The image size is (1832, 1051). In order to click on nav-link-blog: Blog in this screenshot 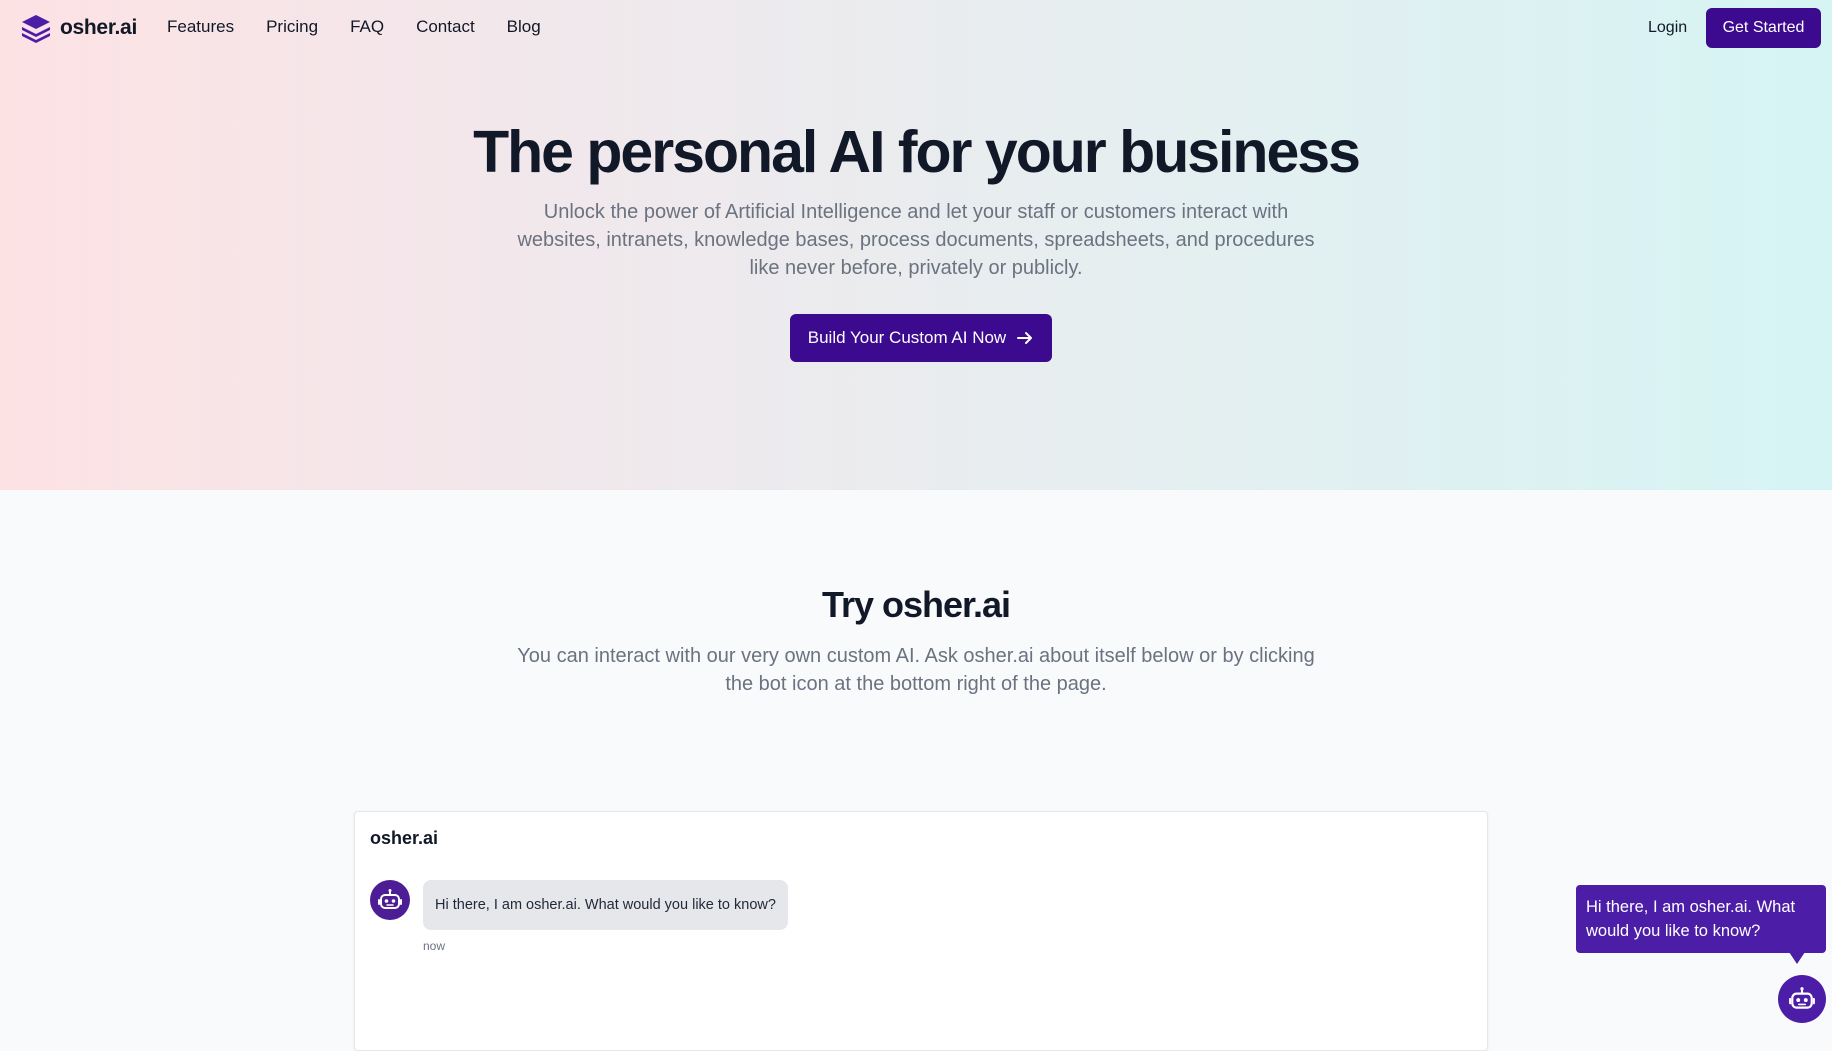, I will do `click(524, 27)`.